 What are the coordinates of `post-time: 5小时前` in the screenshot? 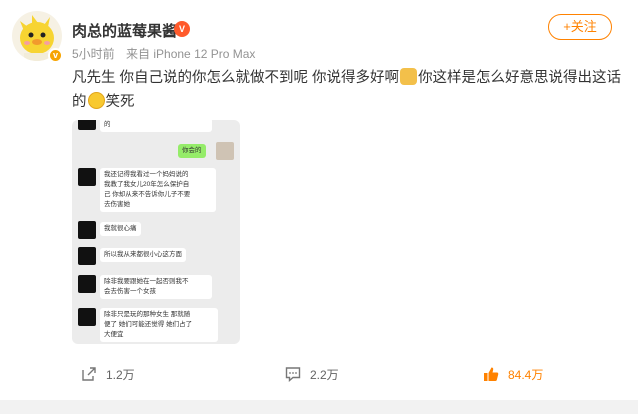 It's located at (93, 54).